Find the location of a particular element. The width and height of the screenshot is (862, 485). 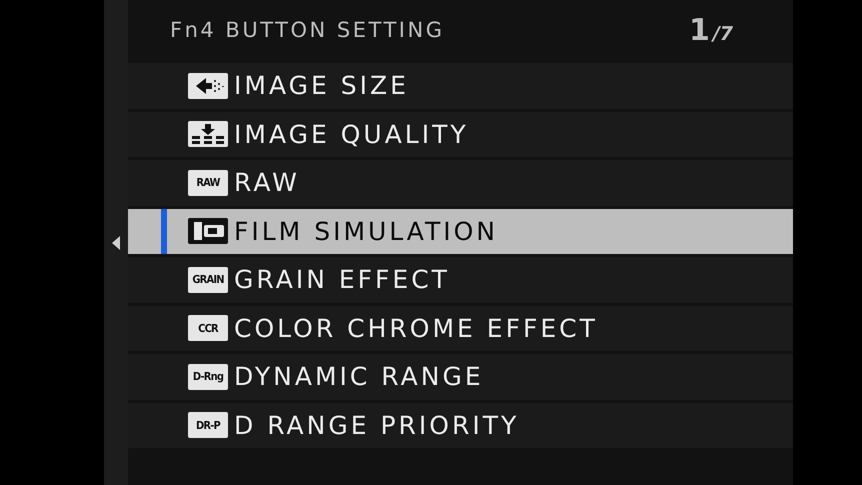

setting-icon: DR-P is located at coordinates (208, 425).